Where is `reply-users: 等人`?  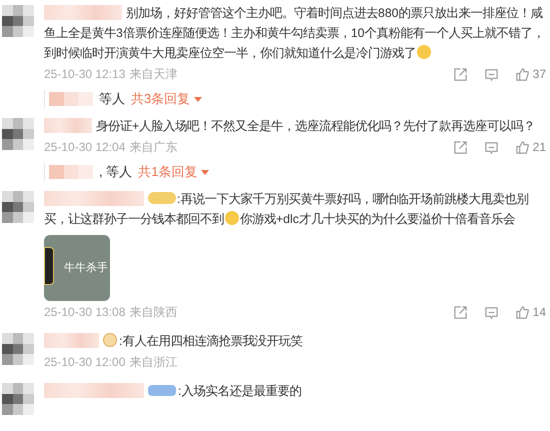 reply-users: 等人 is located at coordinates (112, 99).